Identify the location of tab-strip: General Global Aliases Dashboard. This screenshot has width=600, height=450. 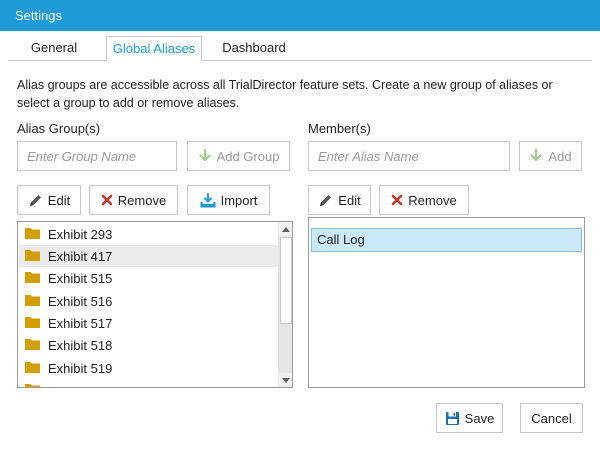
(300, 46).